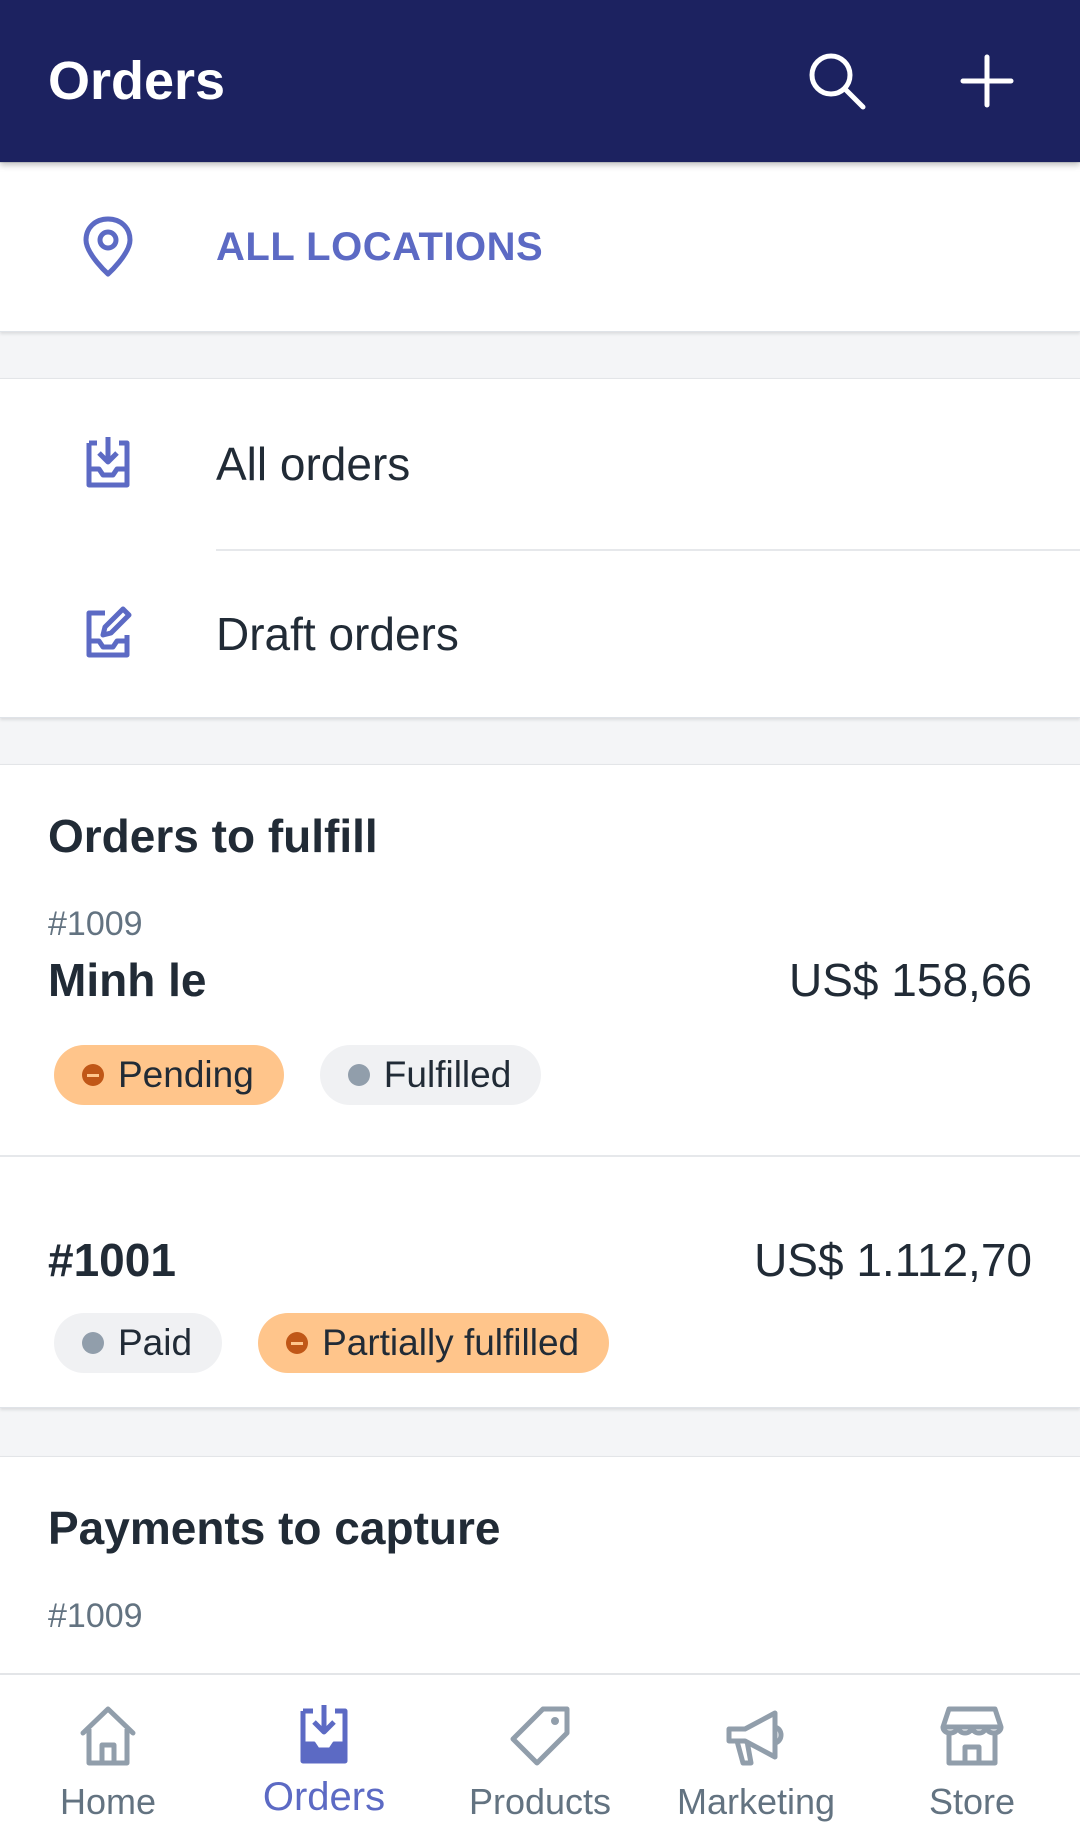 Image resolution: width=1080 pixels, height=1843 pixels. I want to click on tab-store: Store, so click(972, 1759).